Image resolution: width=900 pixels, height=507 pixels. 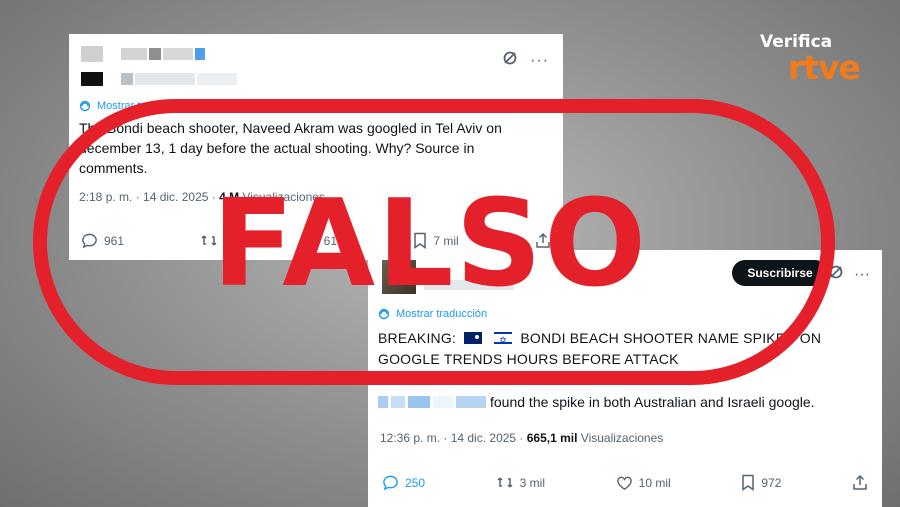 I want to click on like-button: 10 mil, so click(x=643, y=482).